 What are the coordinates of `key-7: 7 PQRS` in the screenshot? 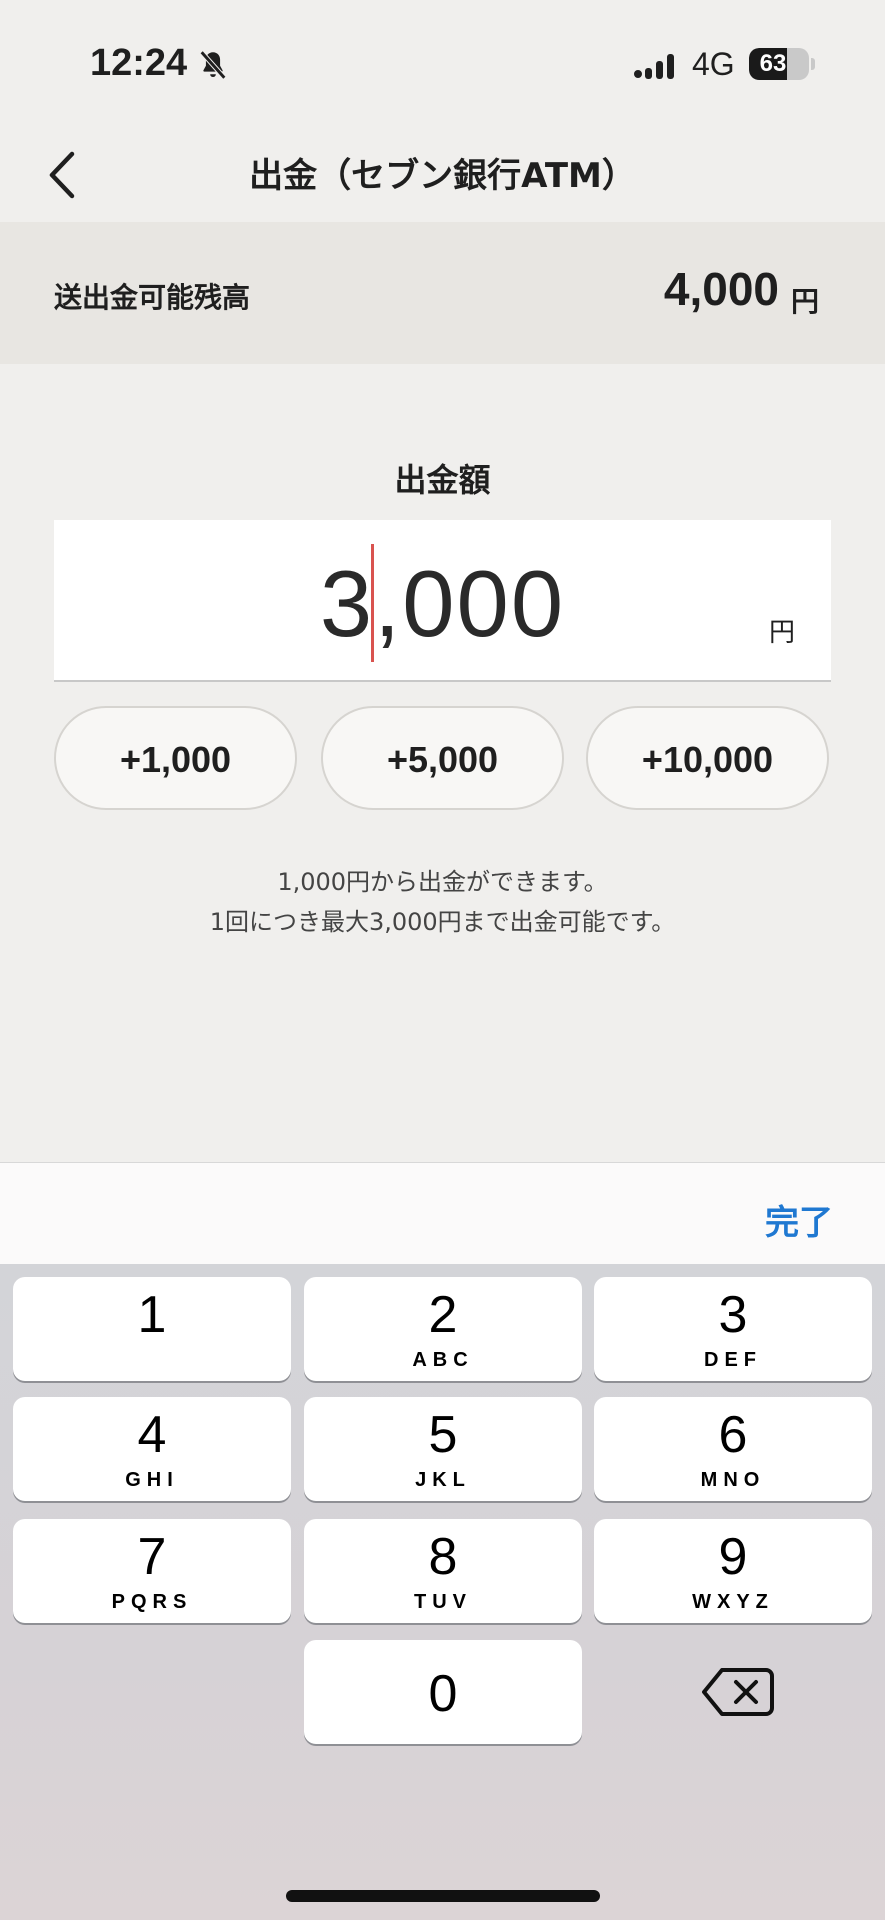 It's located at (152, 1571).